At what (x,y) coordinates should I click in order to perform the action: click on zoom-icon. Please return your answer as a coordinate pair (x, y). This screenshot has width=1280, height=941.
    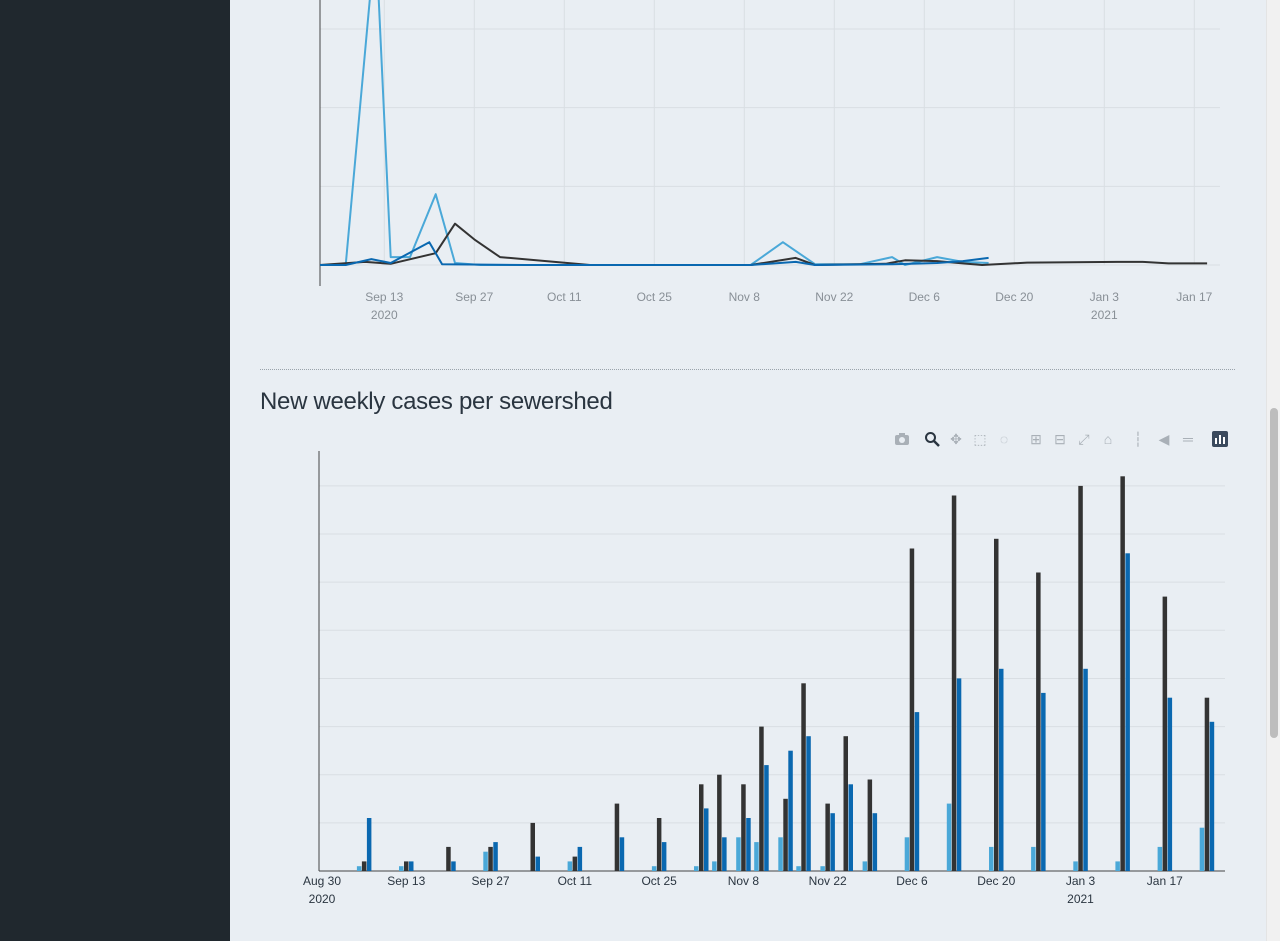
    Looking at the image, I should click on (932, 439).